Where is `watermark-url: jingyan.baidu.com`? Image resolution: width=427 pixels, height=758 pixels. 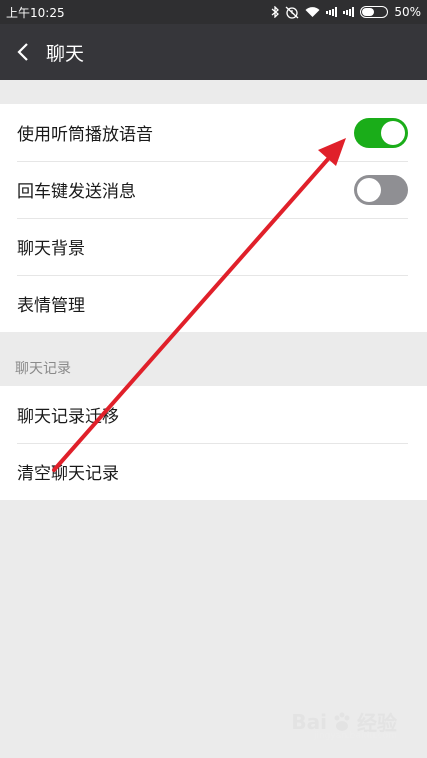 watermark-url: jingyan.baidu.com is located at coordinates (355, 736).